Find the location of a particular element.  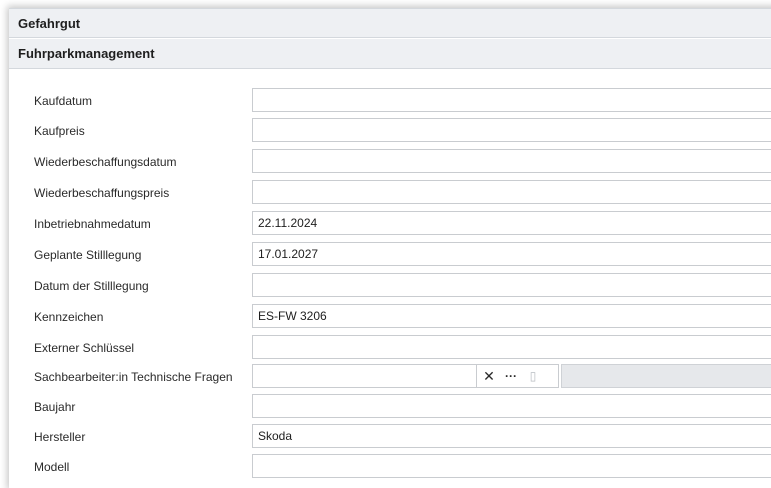

form-row-datum-der-stilllegung: Datum der Stilllegung is located at coordinates (390, 286).